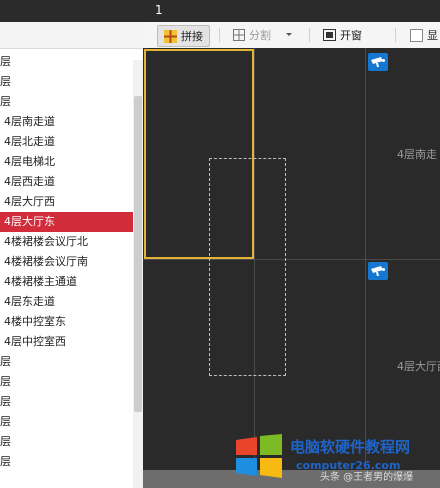 Image resolution: width=440 pixels, height=488 pixels. I want to click on window-drag-rectangle, so click(247, 267).